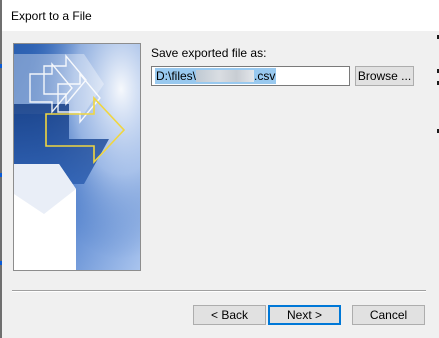 The height and width of the screenshot is (338, 439). Describe the element at coordinates (209, 53) in the screenshot. I see `save-as-label: Save exported file as:` at that location.